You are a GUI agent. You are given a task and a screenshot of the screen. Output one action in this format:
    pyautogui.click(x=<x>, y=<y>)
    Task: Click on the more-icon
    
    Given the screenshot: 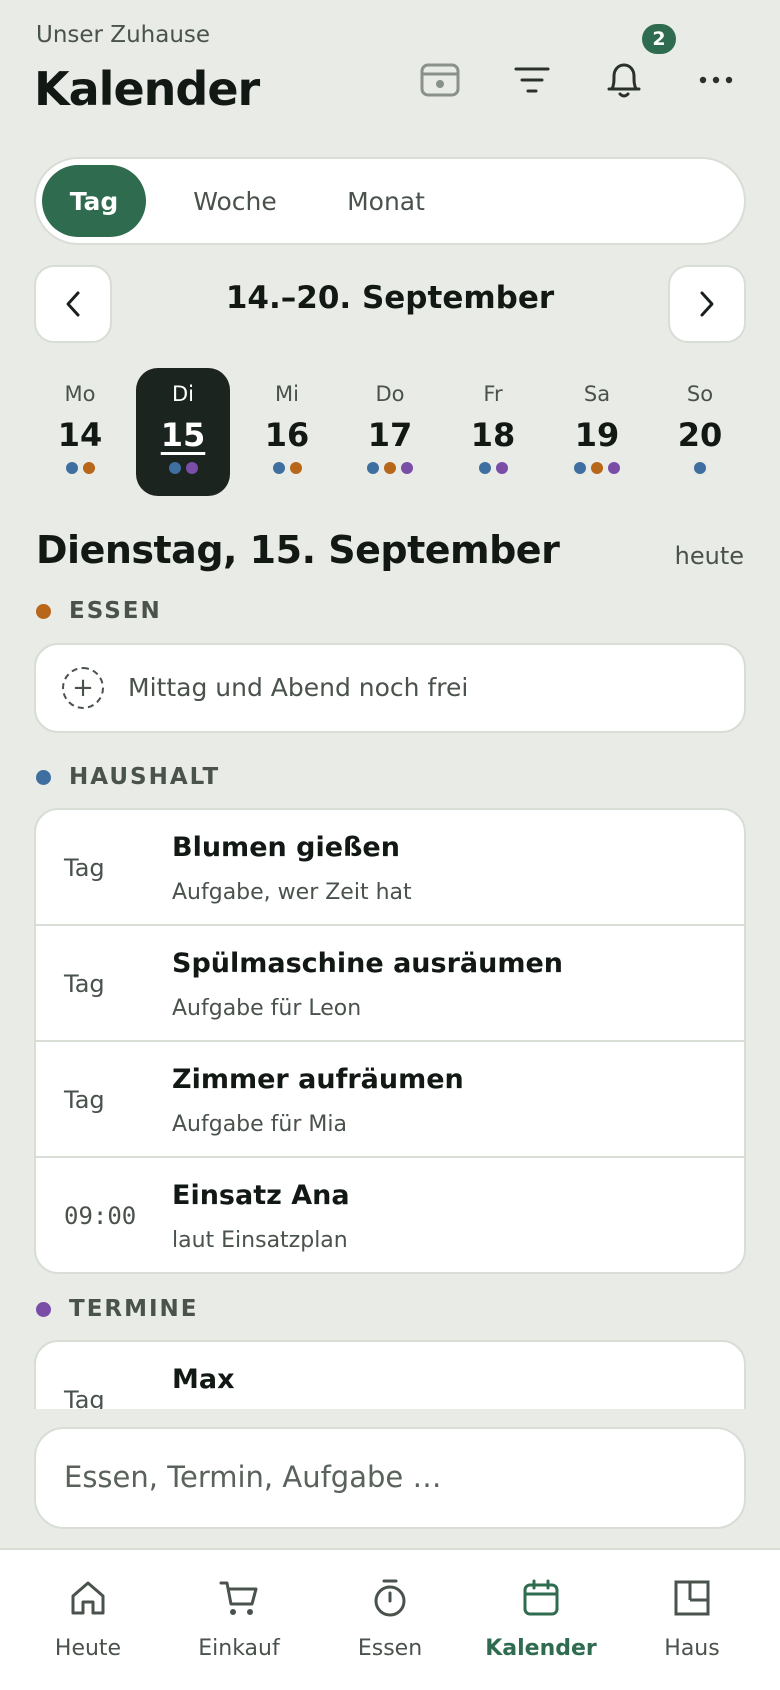 What is the action you would take?
    pyautogui.click(x=716, y=80)
    